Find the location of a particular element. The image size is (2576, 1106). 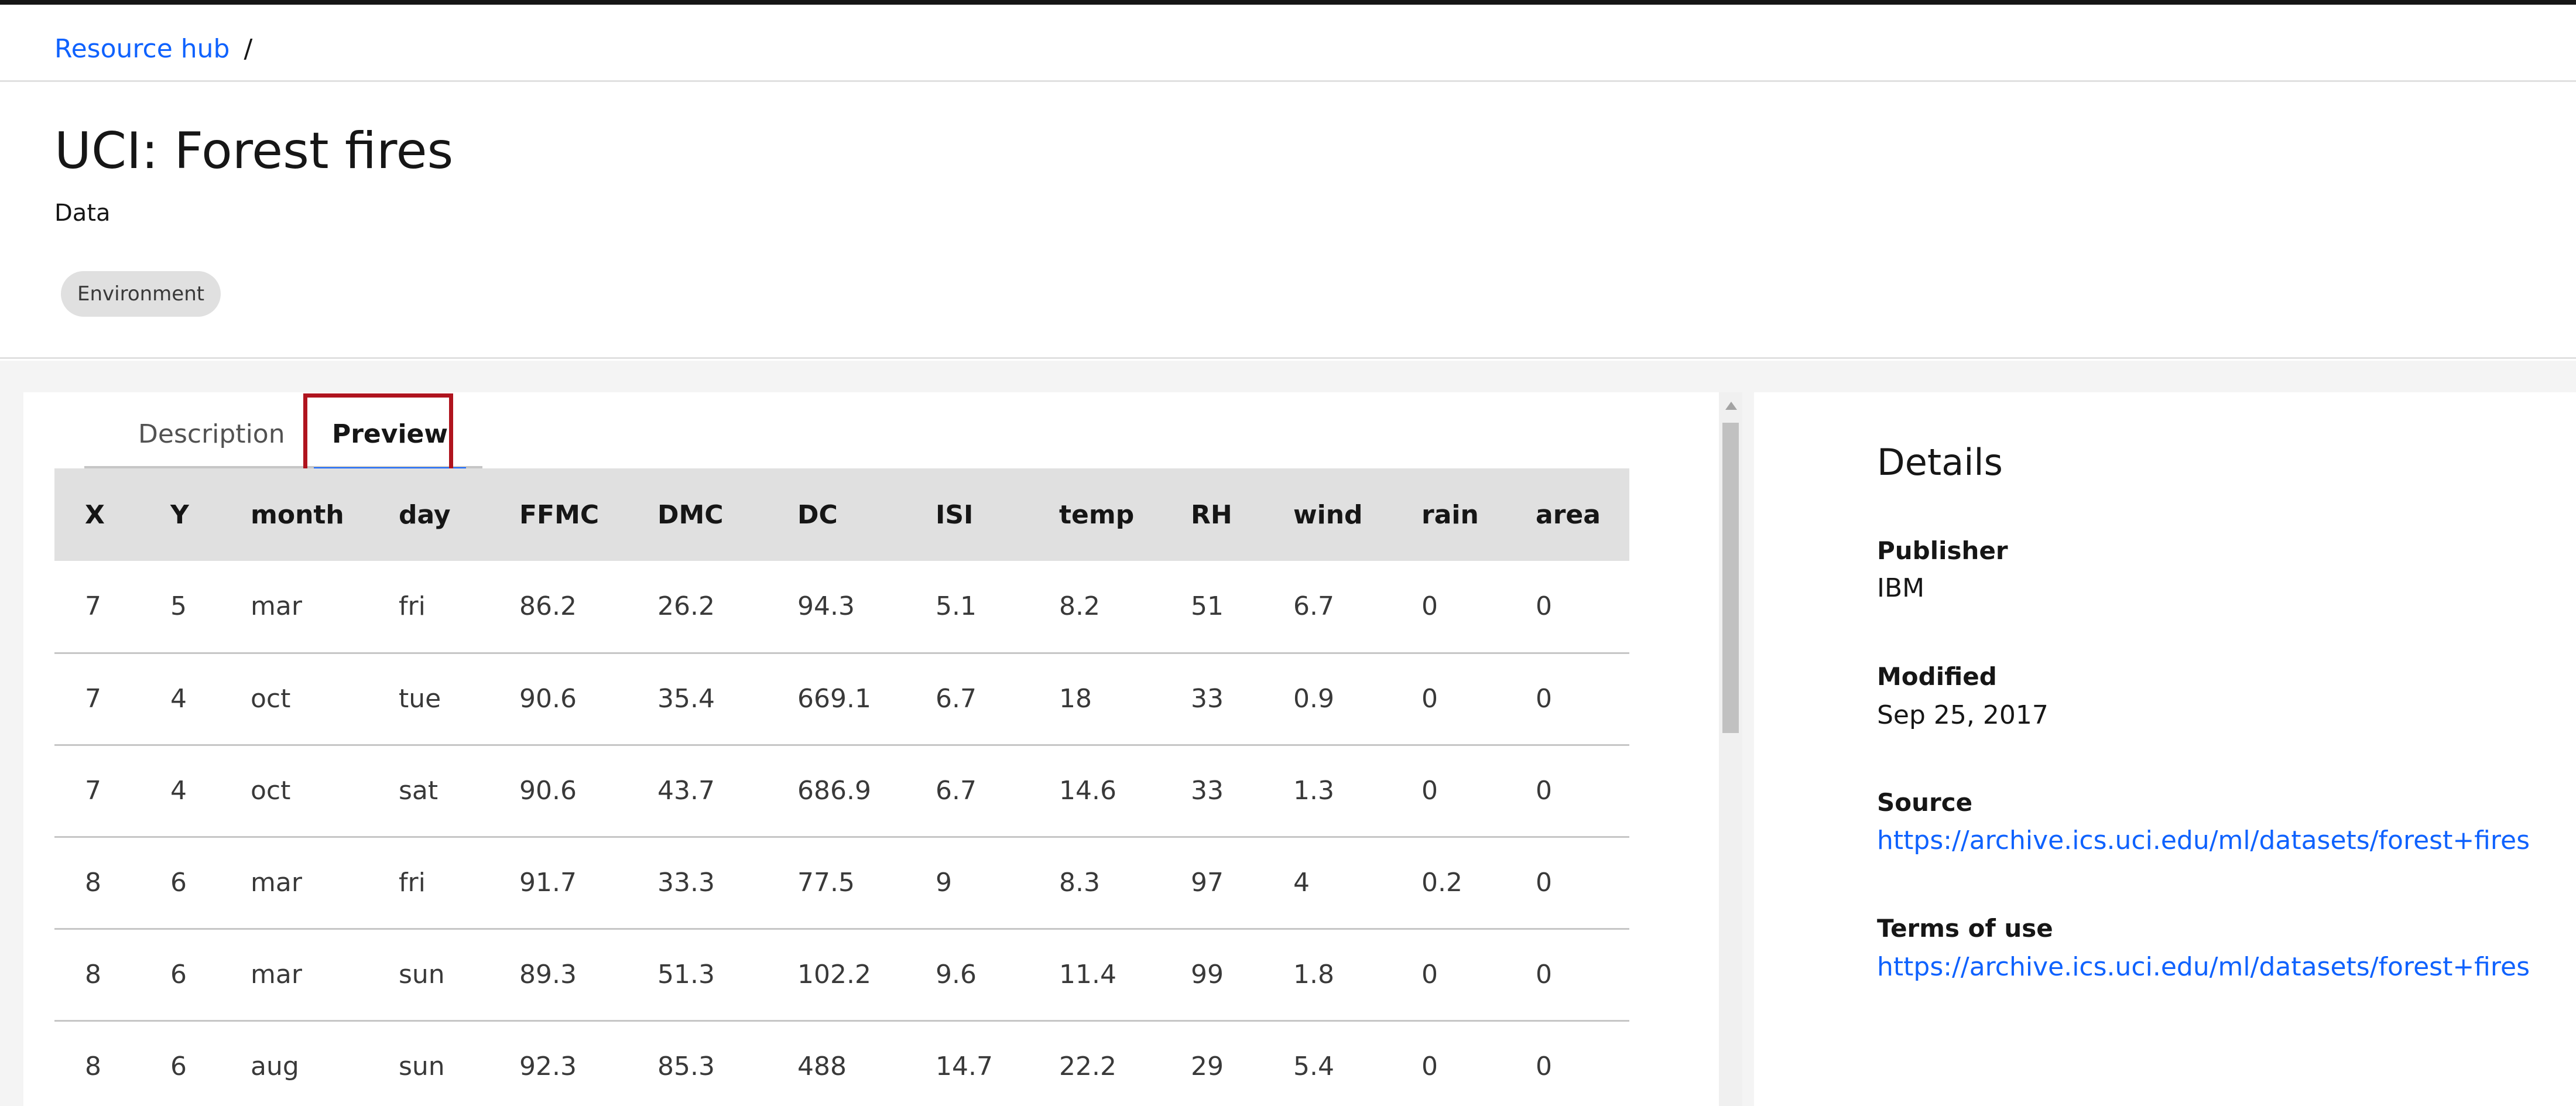

table-row: 8 6 mar sun 89.3 51.3 102.2 9.6 11.4 99 1.8 0 0 is located at coordinates (842, 975).